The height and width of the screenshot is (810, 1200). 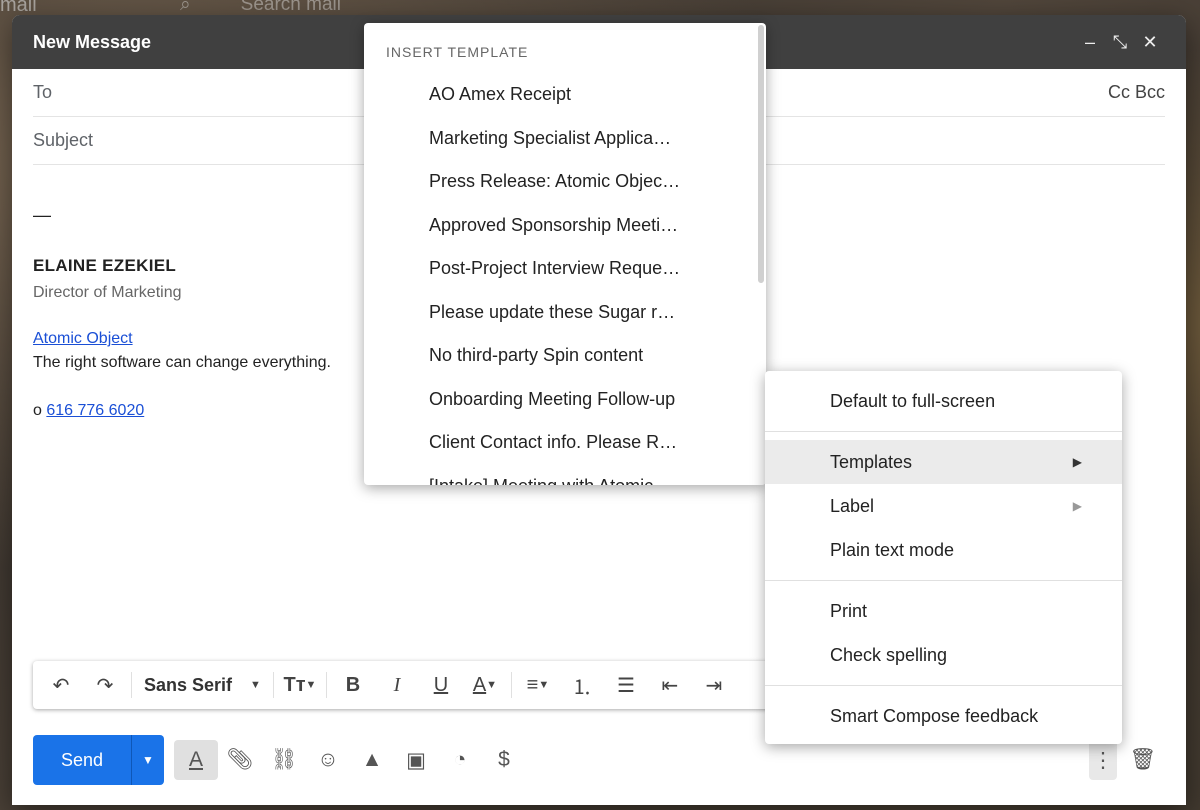 What do you see at coordinates (1120, 42) in the screenshot?
I see `exit-fullscreen-icon: ⤡` at bounding box center [1120, 42].